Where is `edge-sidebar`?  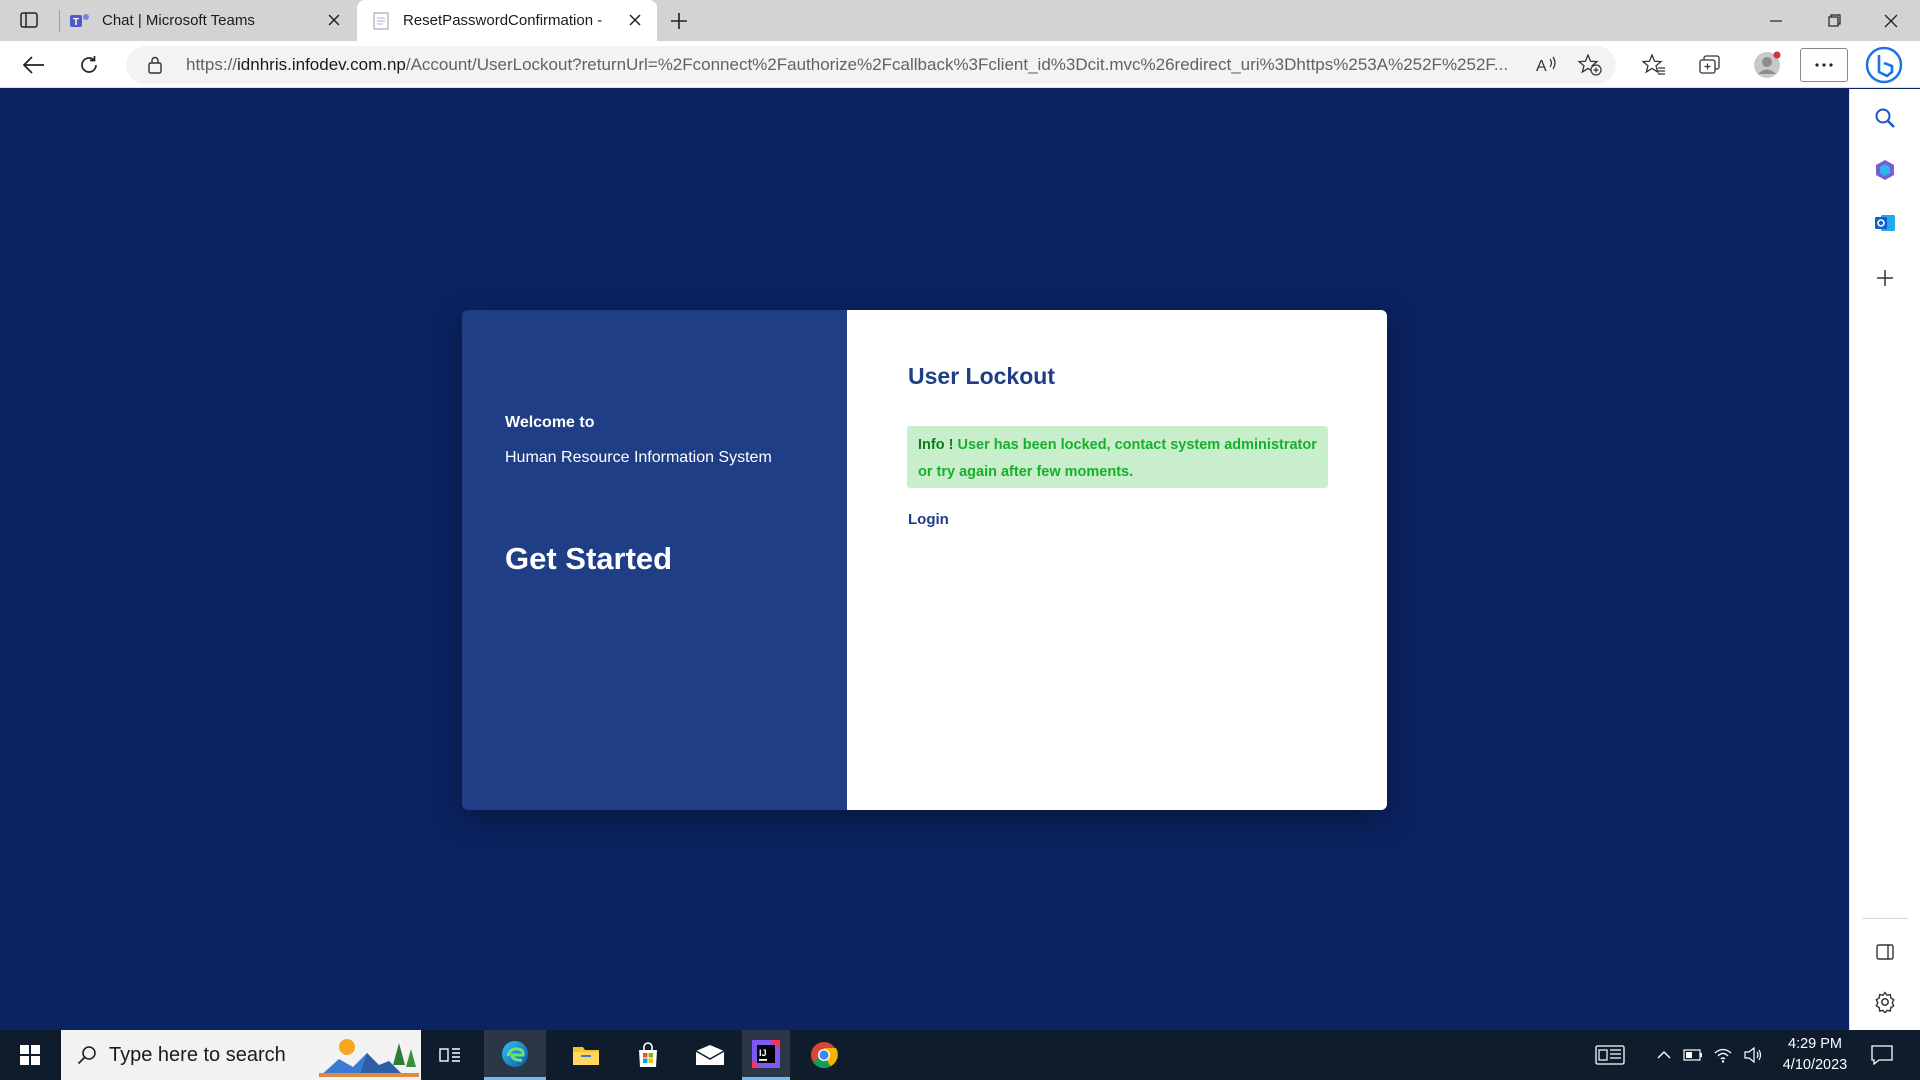
edge-sidebar is located at coordinates (1884, 559).